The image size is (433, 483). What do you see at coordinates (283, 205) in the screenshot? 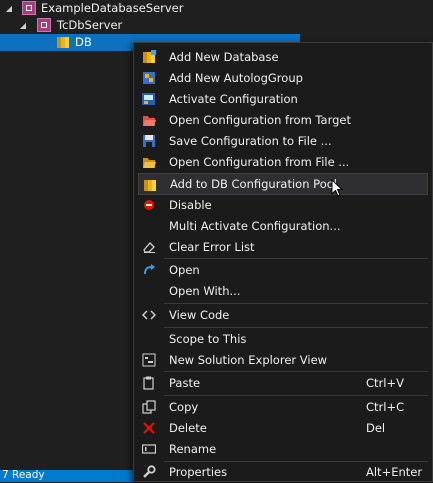
I see `menu-item-disable: Disable` at bounding box center [283, 205].